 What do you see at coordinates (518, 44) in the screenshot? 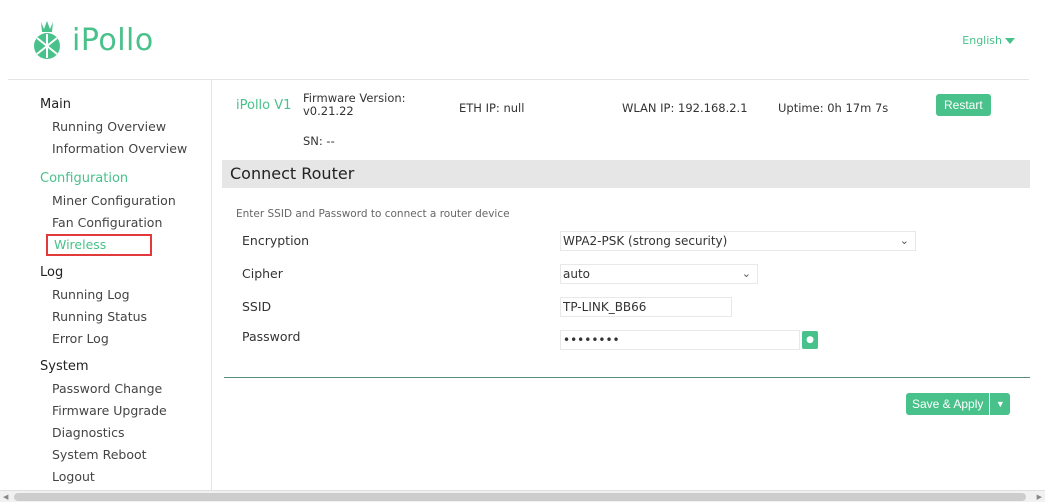
I see `top-header: iPollo English` at bounding box center [518, 44].